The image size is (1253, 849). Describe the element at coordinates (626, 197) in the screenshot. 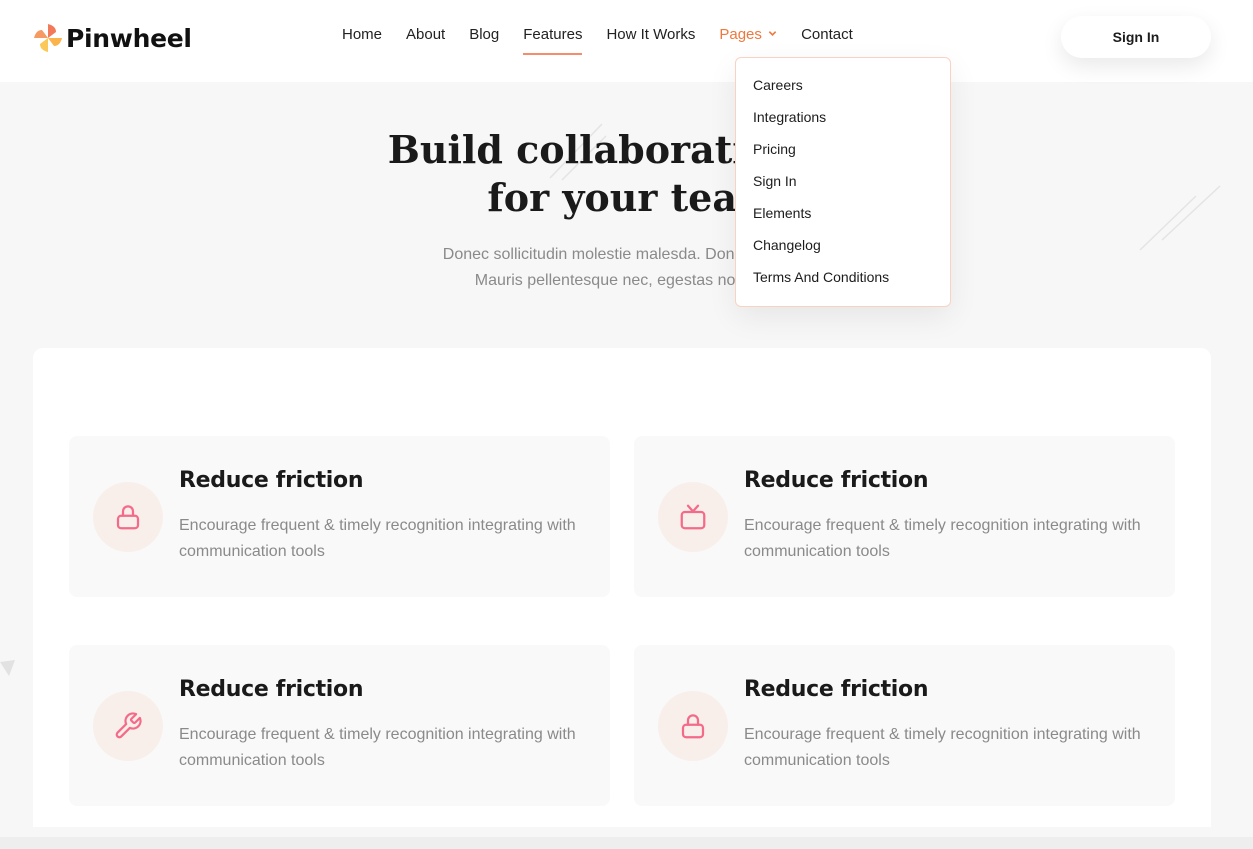

I see `hero-title-line-2: for your tean` at that location.